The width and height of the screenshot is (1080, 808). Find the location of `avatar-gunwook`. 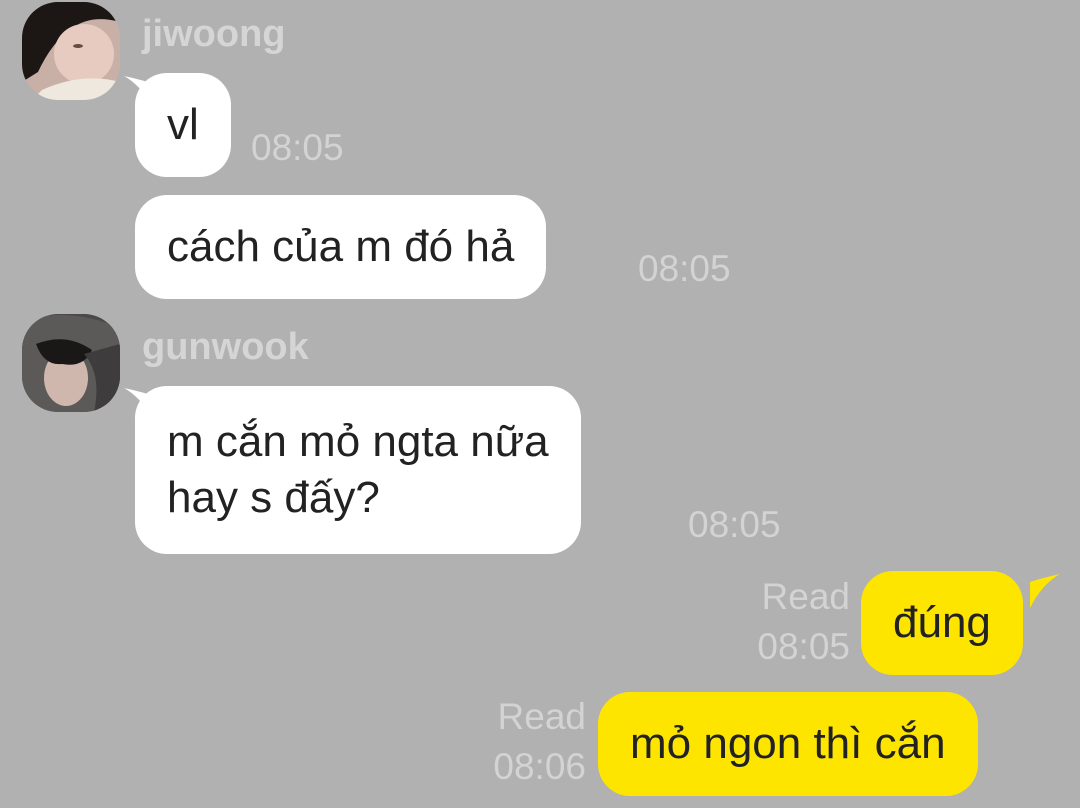

avatar-gunwook is located at coordinates (71, 363).